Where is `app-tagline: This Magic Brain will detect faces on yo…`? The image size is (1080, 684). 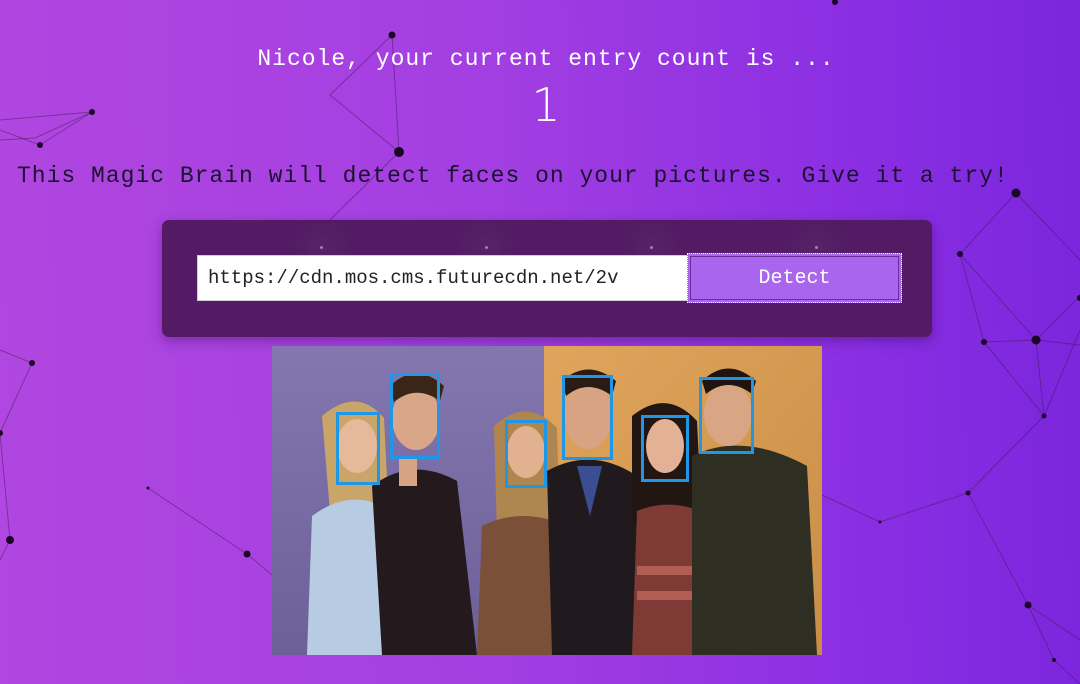
app-tagline: This Magic Brain will detect faces on yo… is located at coordinates (513, 176).